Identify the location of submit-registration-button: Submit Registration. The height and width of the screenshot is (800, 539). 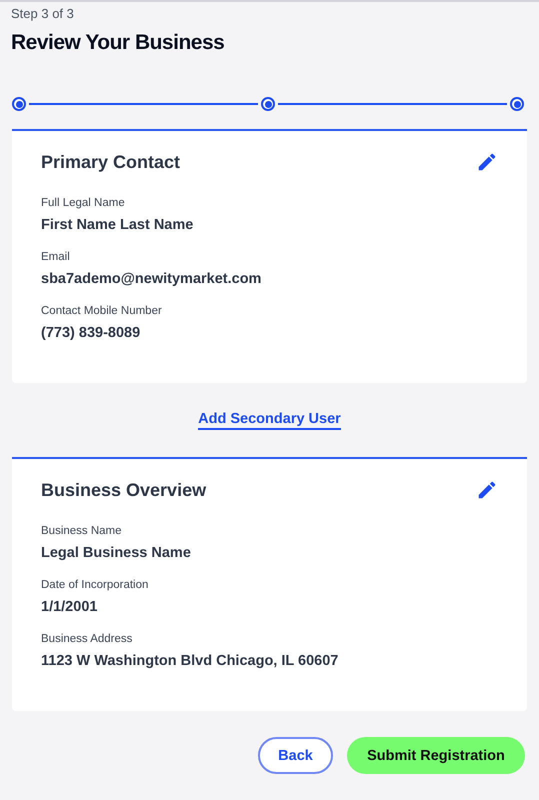
(436, 755).